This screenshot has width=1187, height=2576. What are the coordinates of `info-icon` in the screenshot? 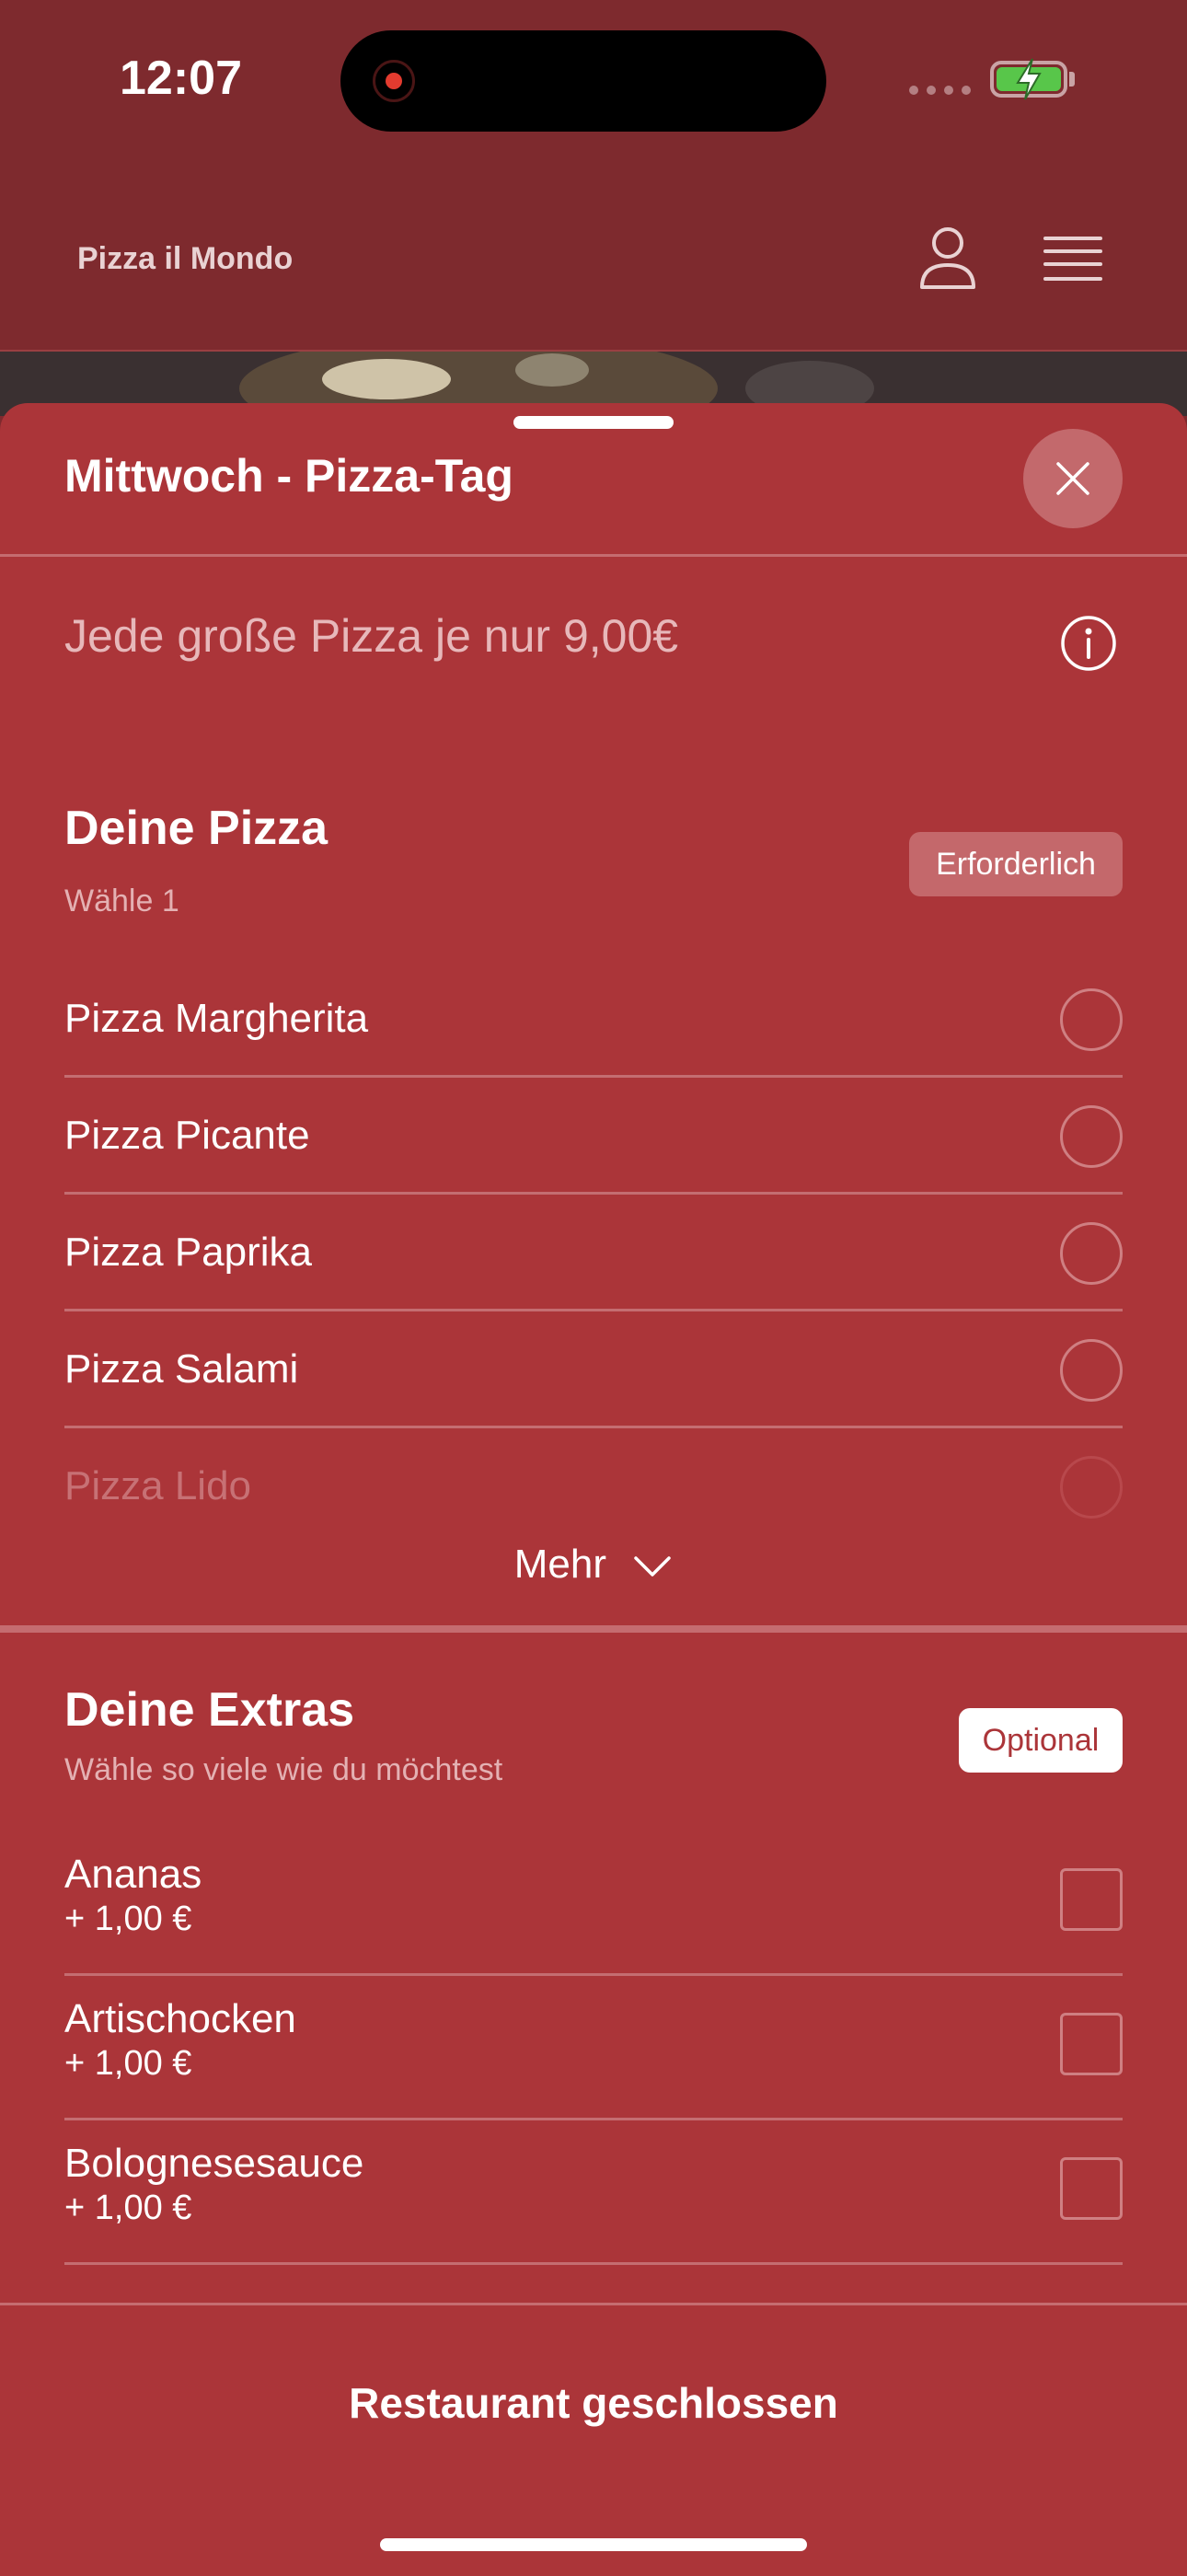 It's located at (1088, 643).